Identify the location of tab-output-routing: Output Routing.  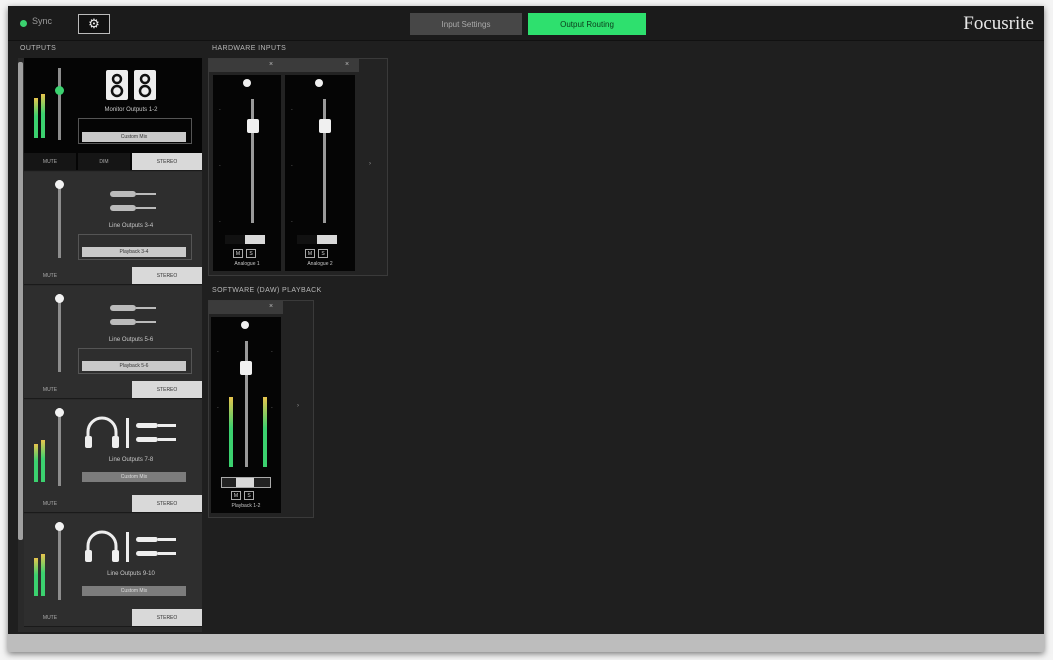
(587, 24).